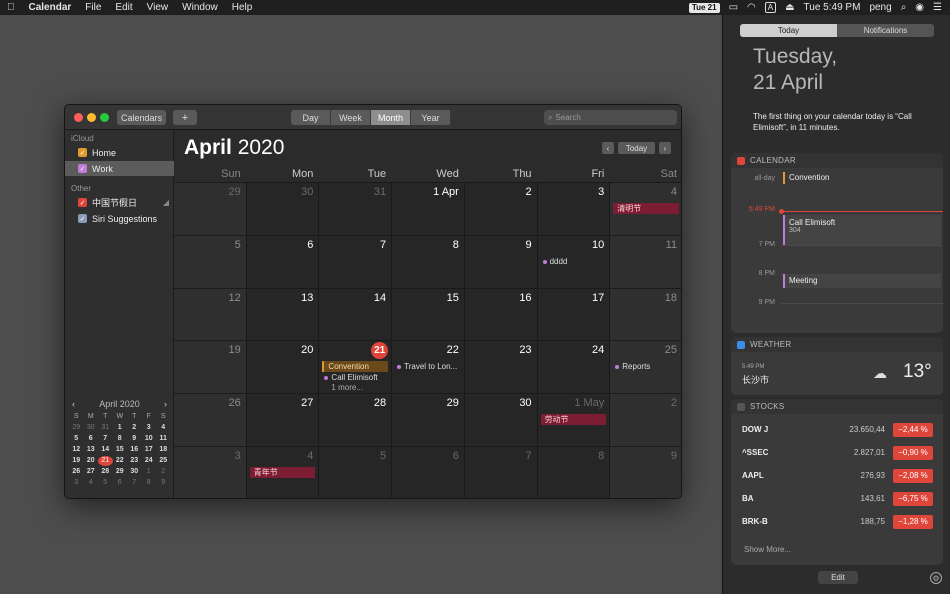  What do you see at coordinates (163, 483) in the screenshot?
I see `mini-day: 9` at bounding box center [163, 483].